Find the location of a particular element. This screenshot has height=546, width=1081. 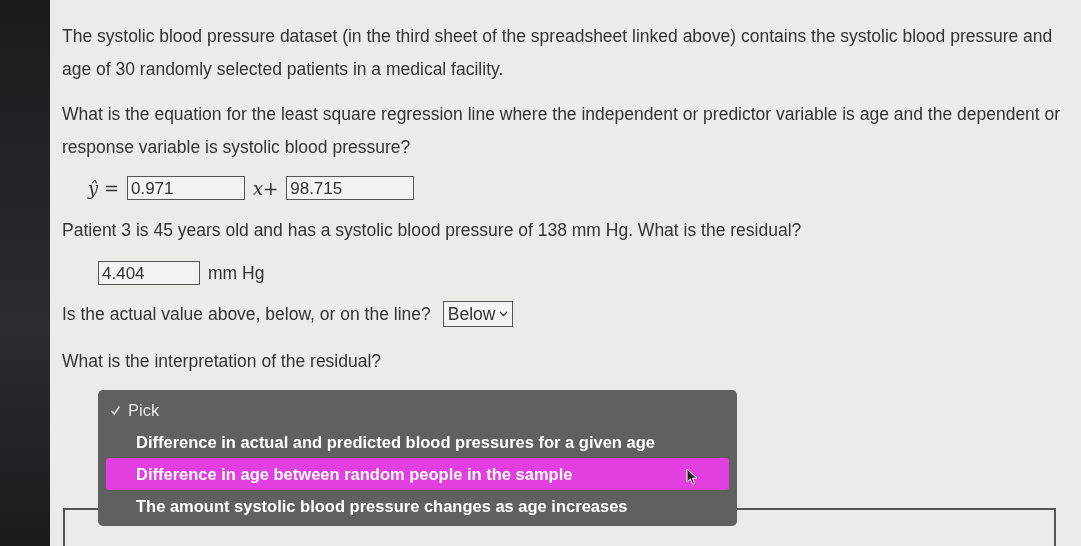

question-text: What is the interpretation of the residual? is located at coordinates (222, 361).